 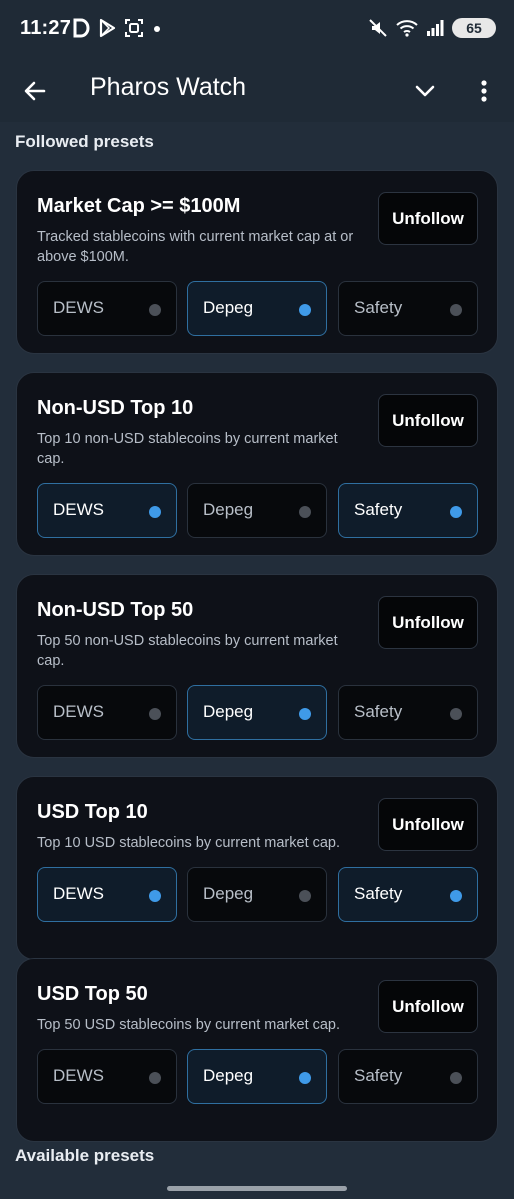 What do you see at coordinates (115, 408) in the screenshot?
I see `preset-title: Non-USD Top 10` at bounding box center [115, 408].